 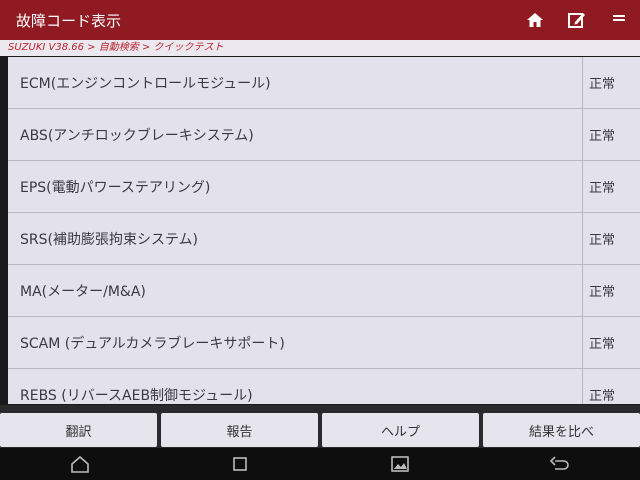 What do you see at coordinates (109, 239) in the screenshot?
I see `system-name: SRS(補助膨張拘束システム)` at bounding box center [109, 239].